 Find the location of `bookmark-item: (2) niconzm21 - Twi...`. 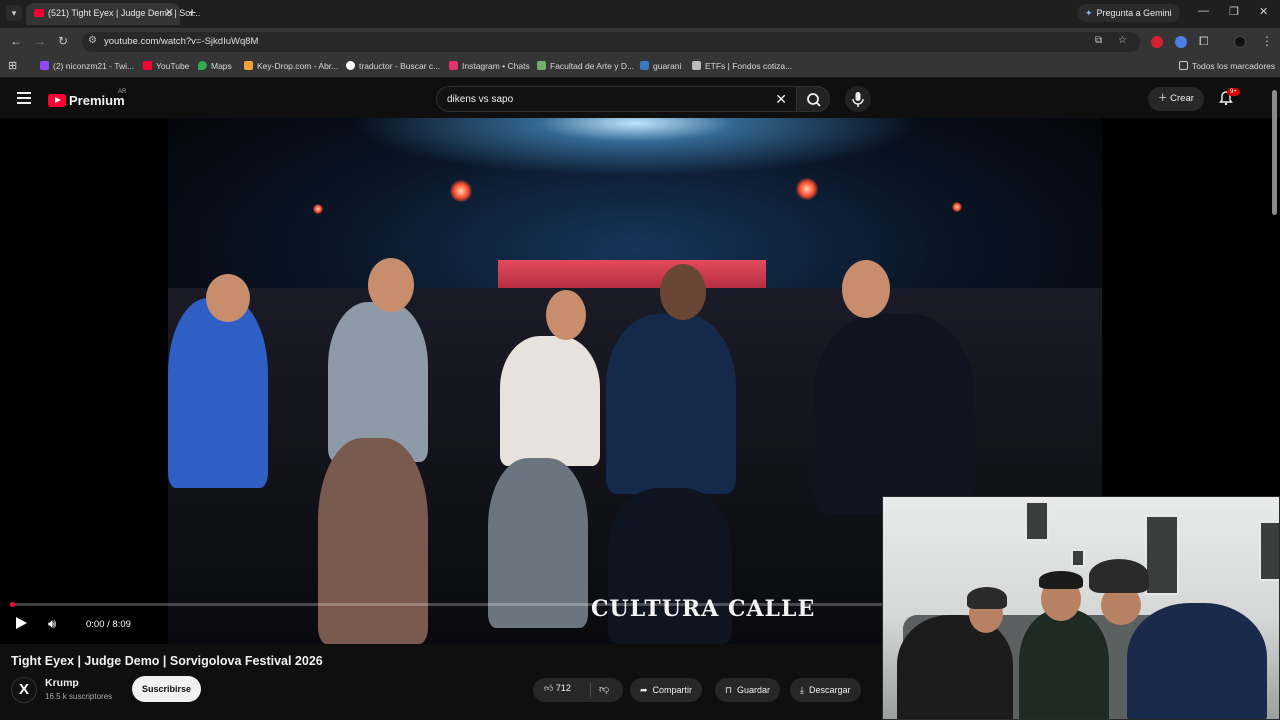

bookmark-item: (2) niconzm21 - Twi... is located at coordinates (87, 66).